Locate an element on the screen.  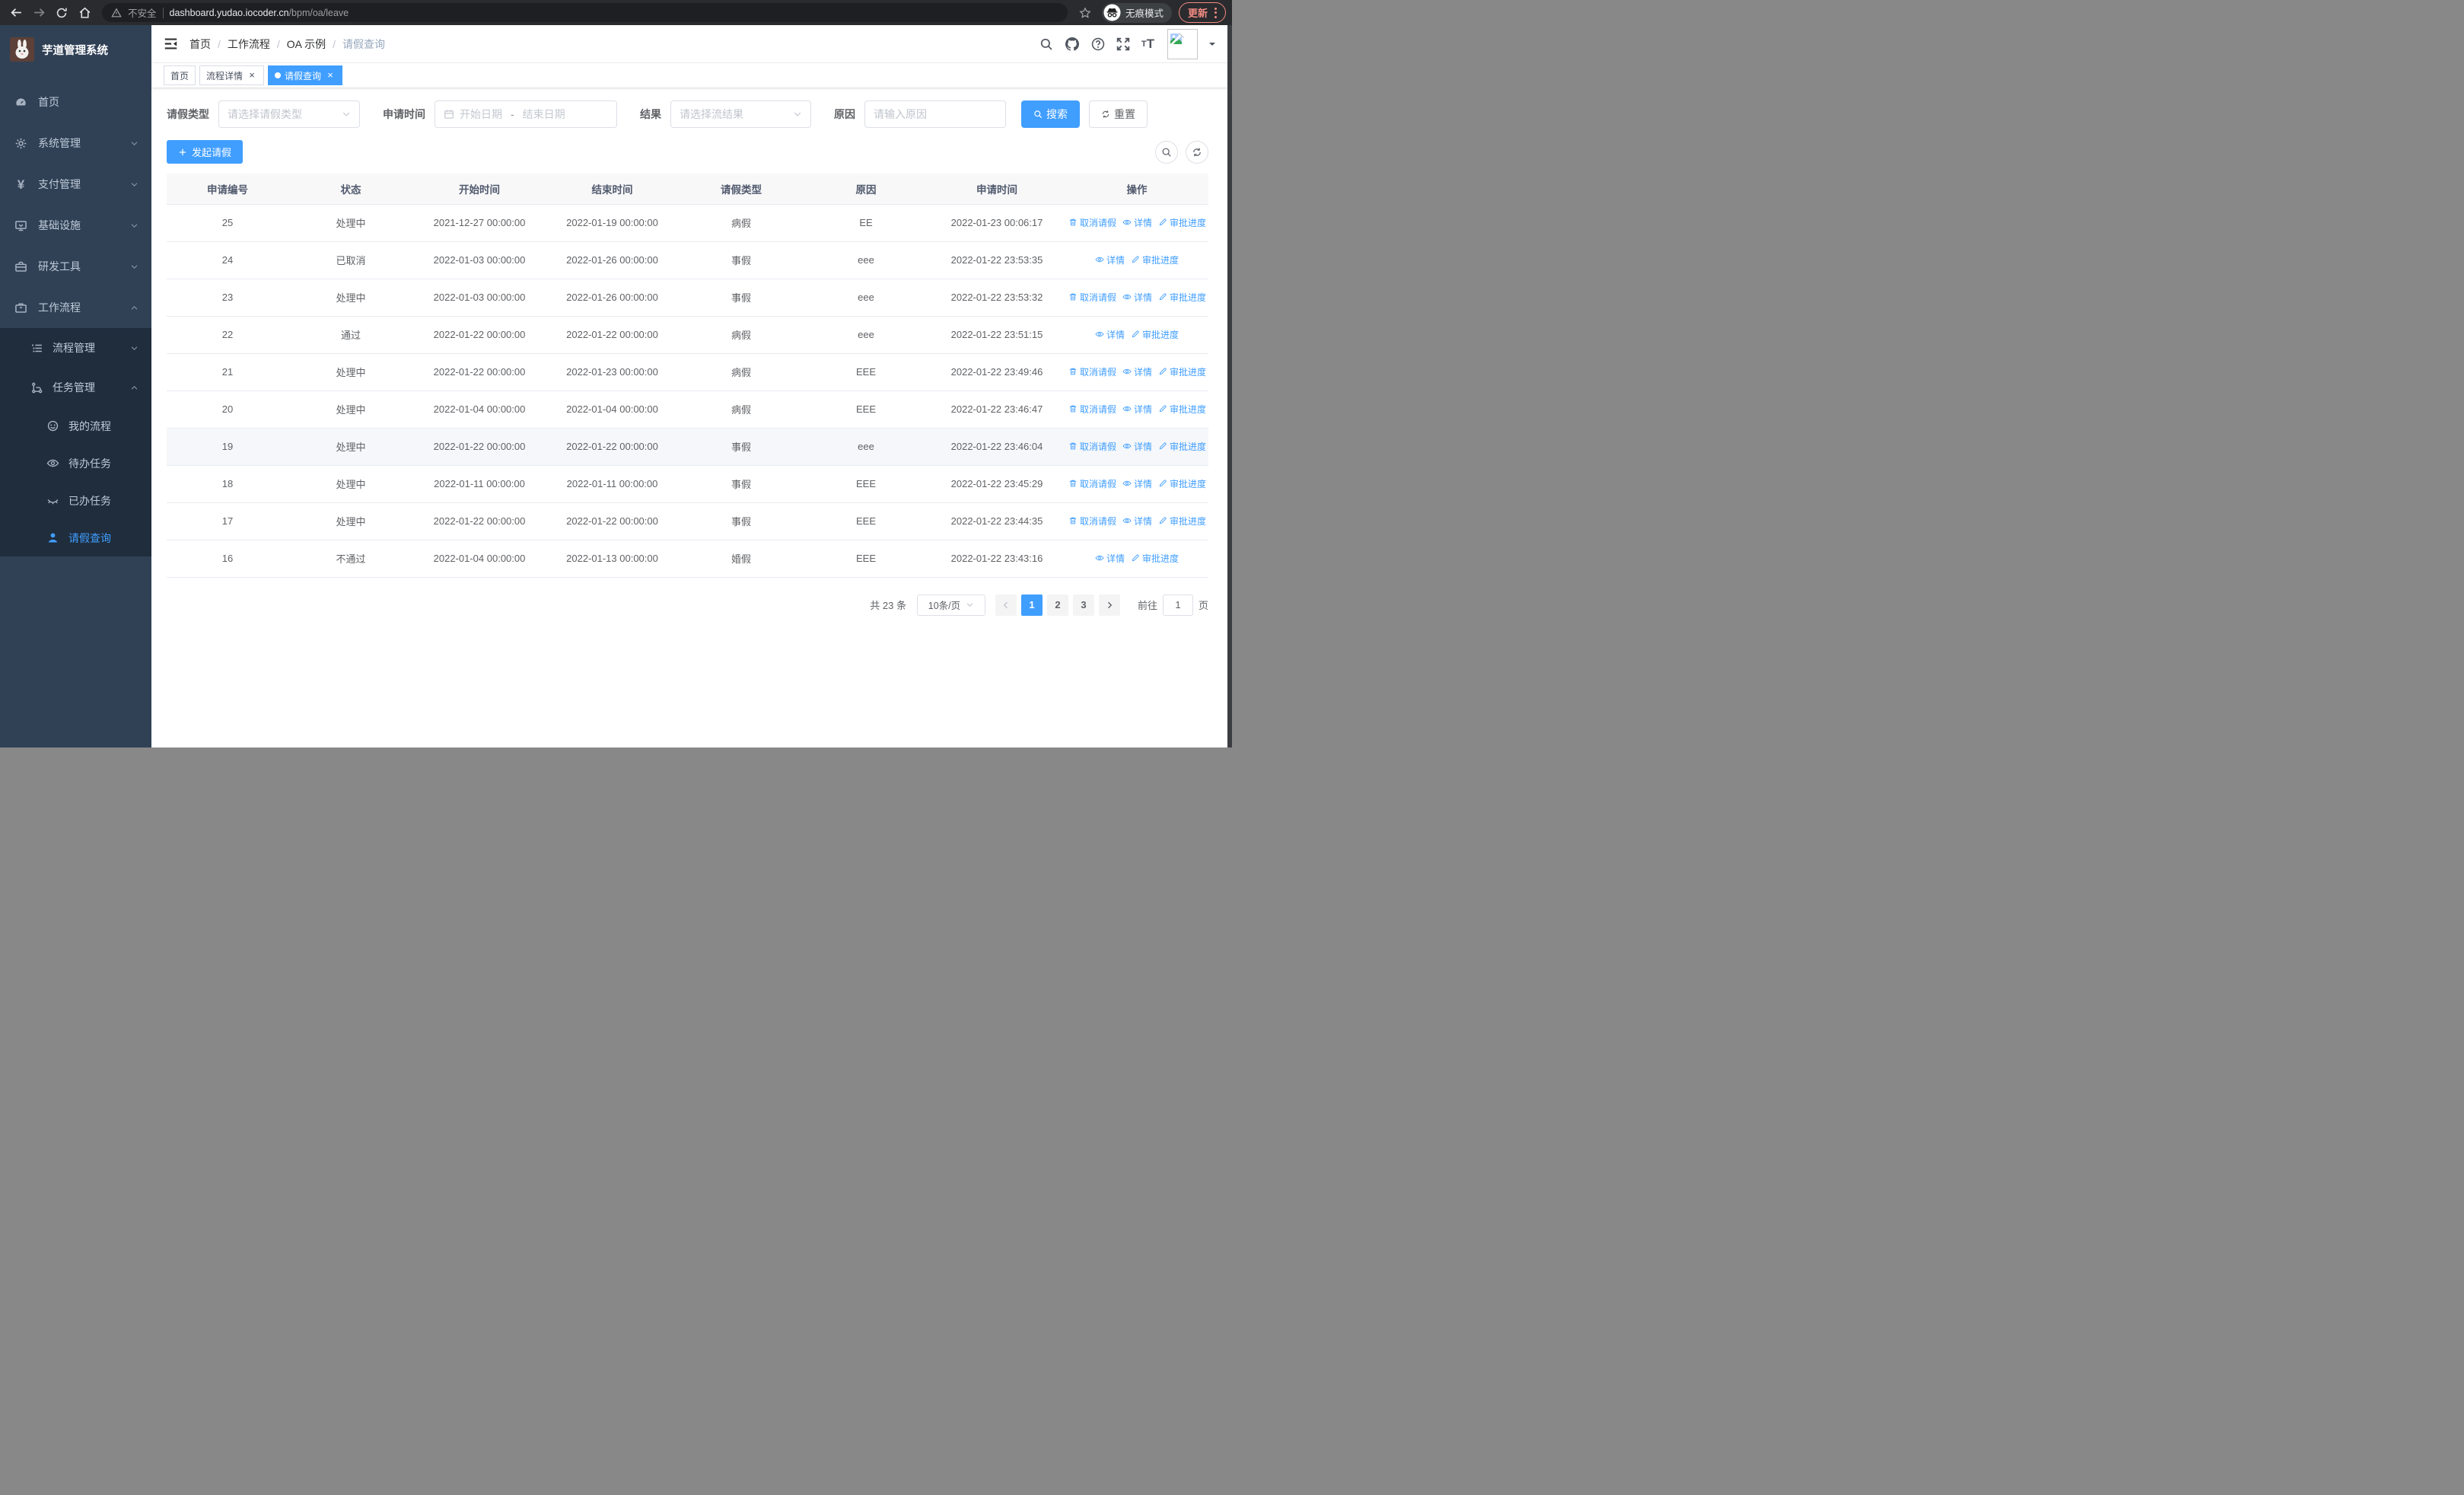
sidebar-item-infrastructure: 基础设施 is located at coordinates (75, 225).